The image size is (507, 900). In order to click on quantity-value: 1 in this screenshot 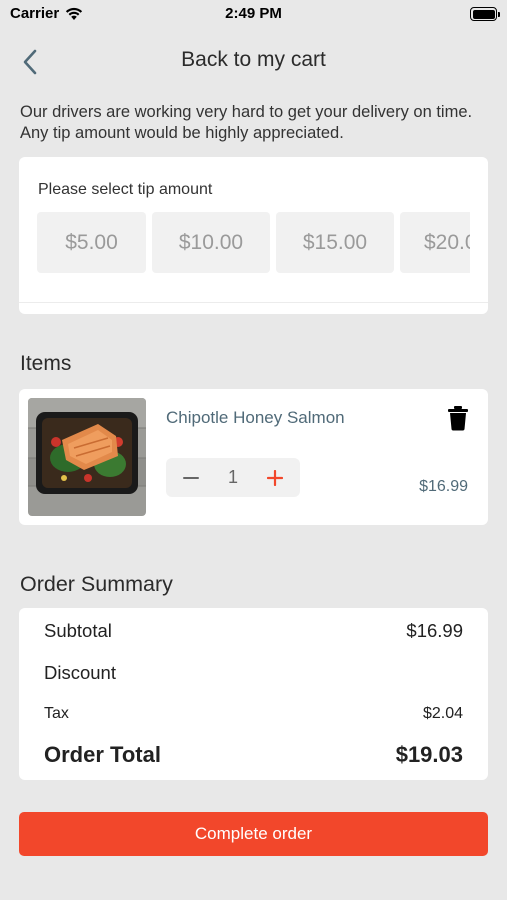, I will do `click(232, 477)`.